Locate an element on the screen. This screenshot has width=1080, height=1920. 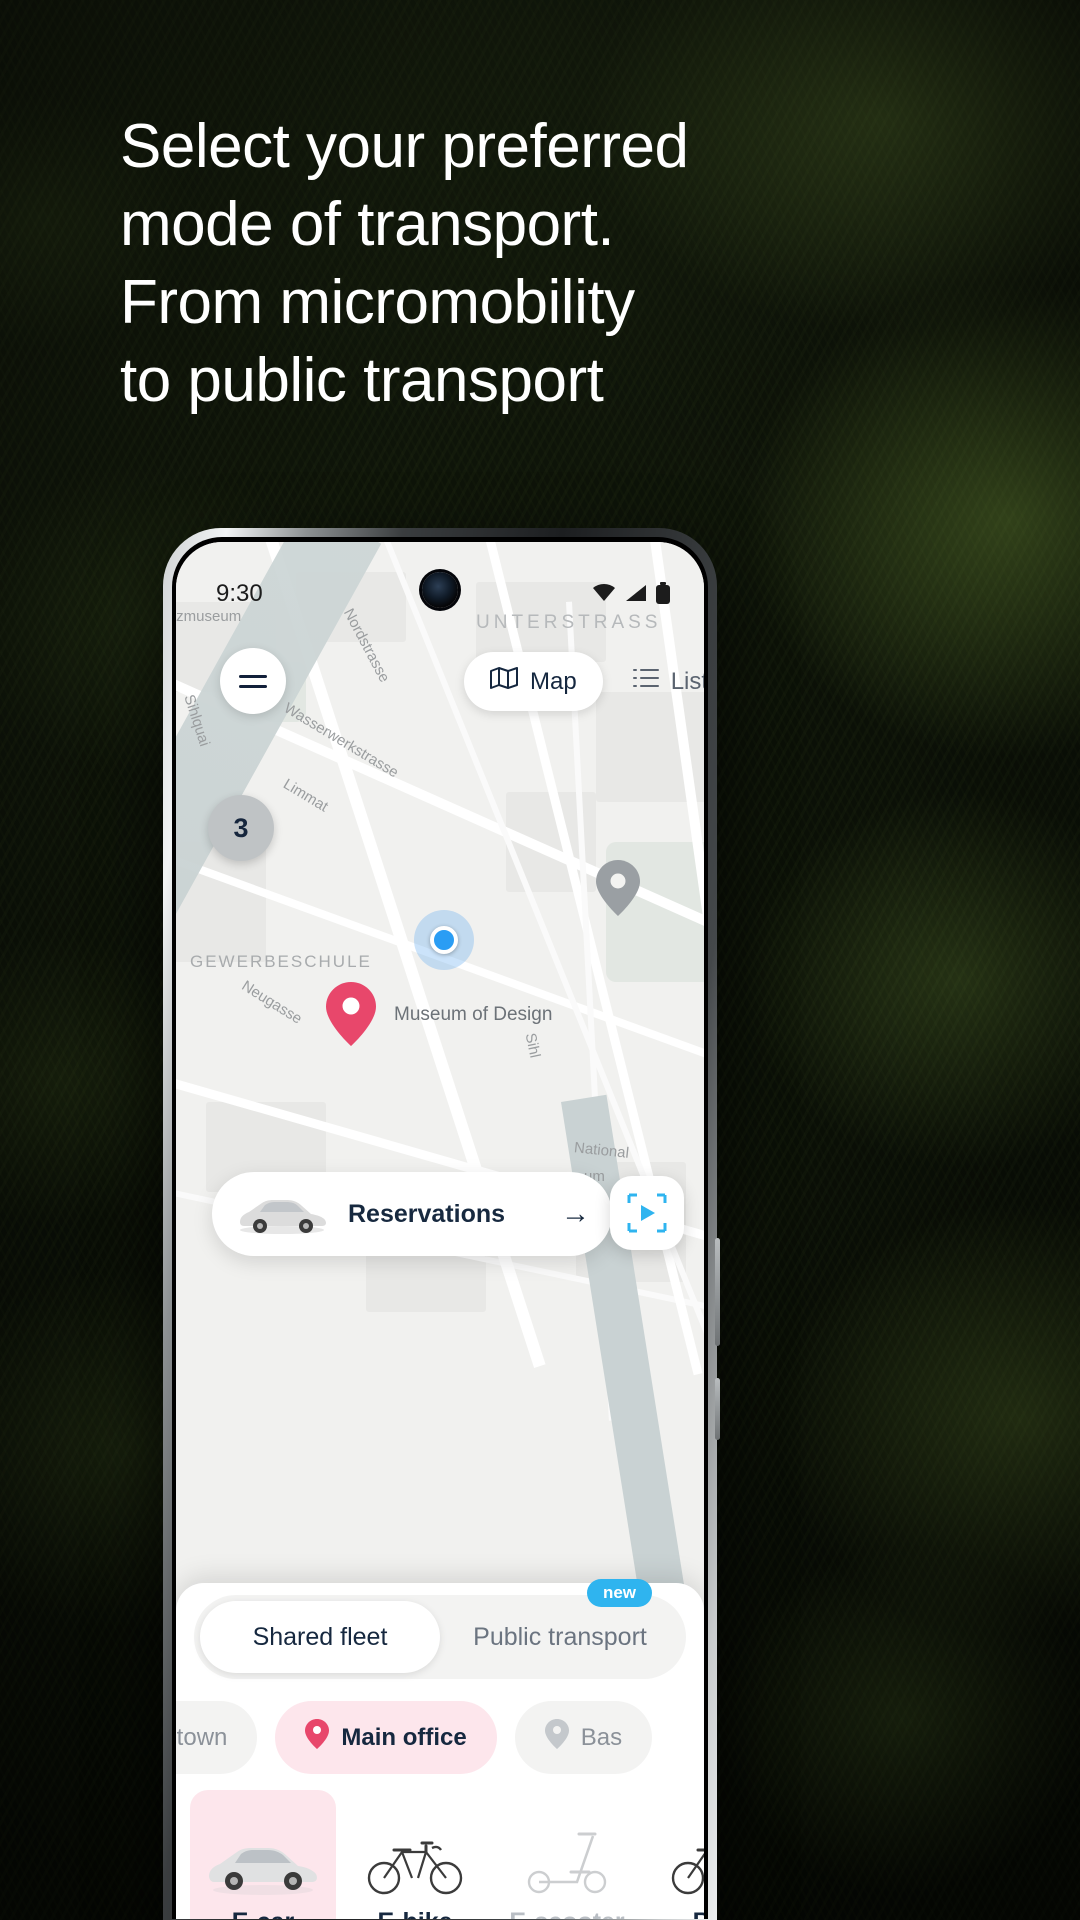
location-chip-basel: Bas is located at coordinates (583, 1737).